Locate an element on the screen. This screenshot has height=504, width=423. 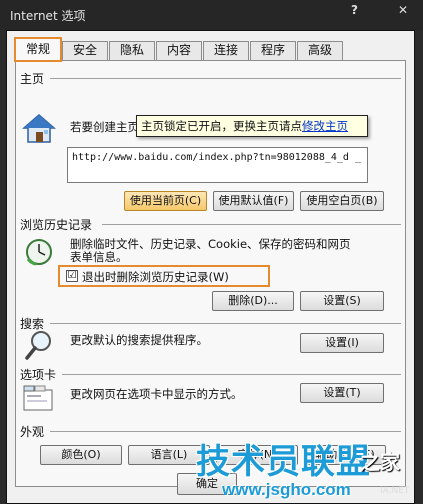
history-divider is located at coordinates (251, 224).